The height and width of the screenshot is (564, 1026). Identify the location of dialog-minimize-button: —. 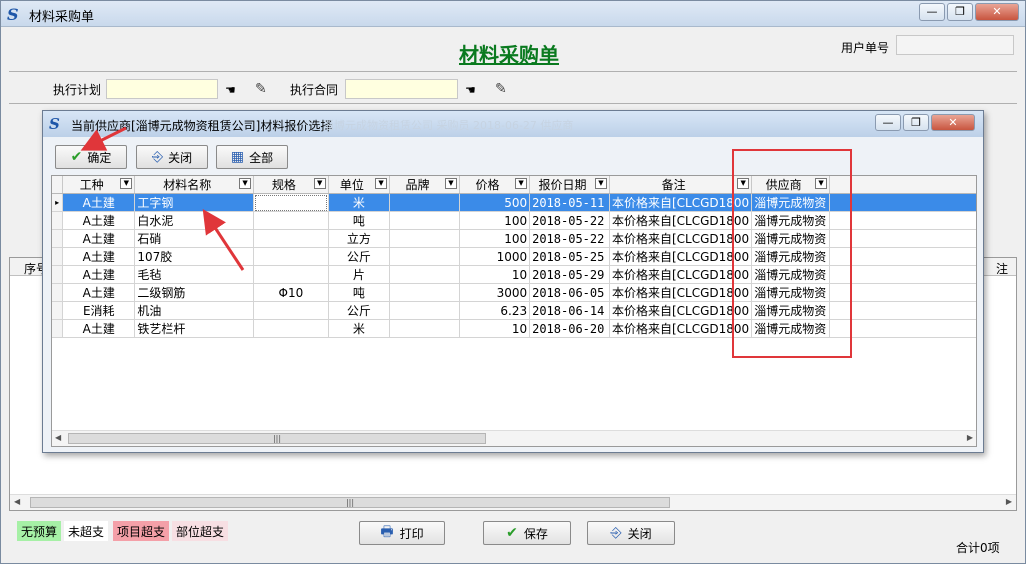
(888, 122).